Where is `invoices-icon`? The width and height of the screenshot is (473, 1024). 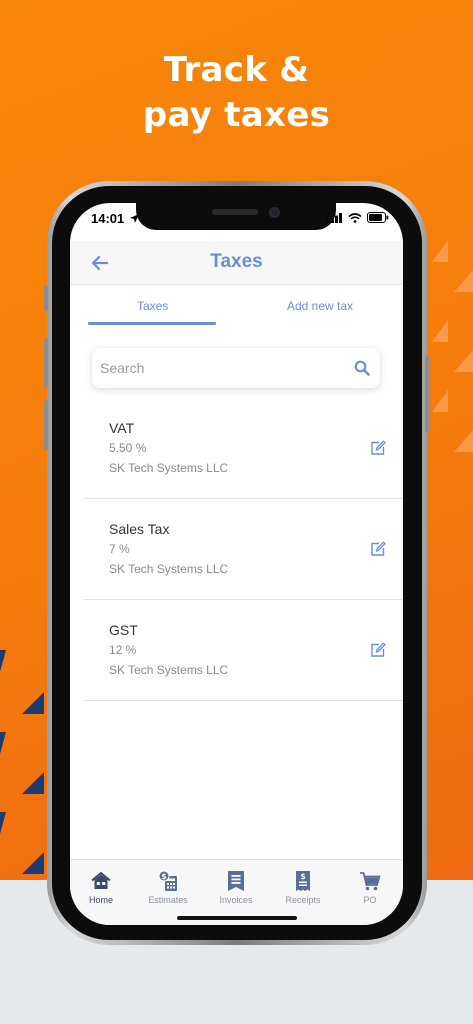 invoices-icon is located at coordinates (236, 881).